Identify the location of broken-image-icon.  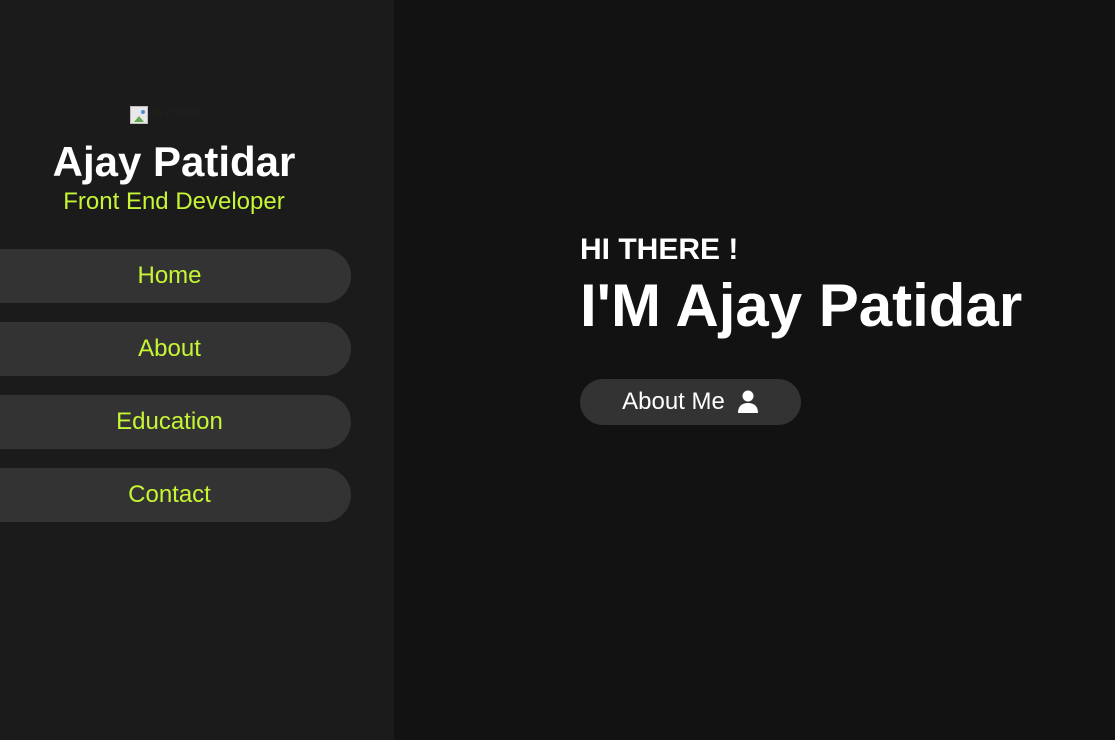
(139, 115).